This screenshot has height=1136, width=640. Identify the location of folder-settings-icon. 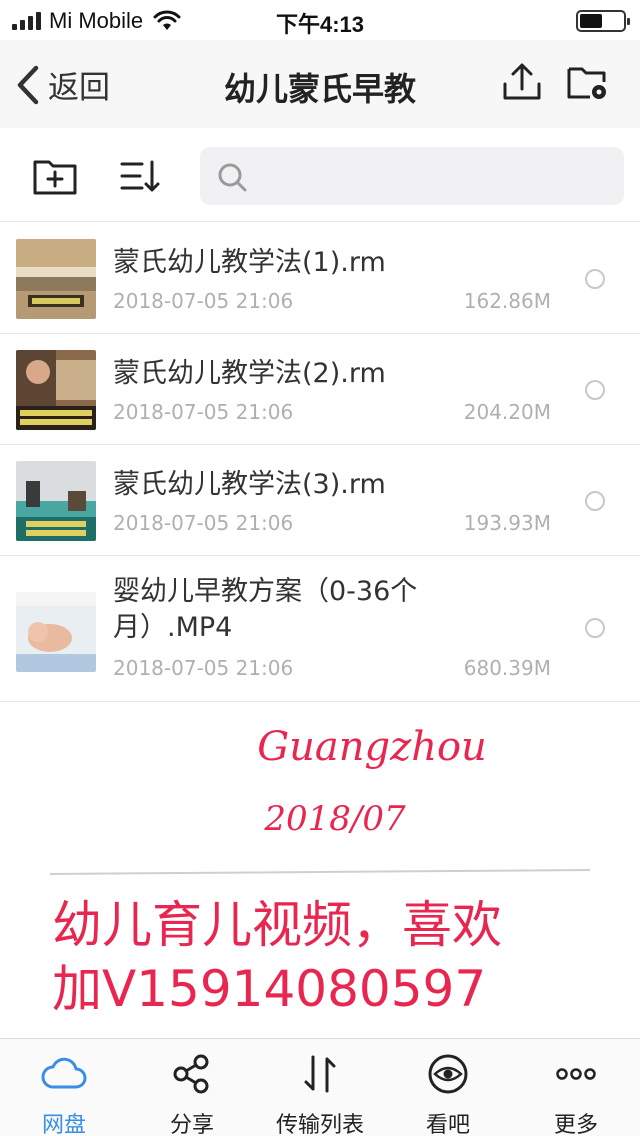
(588, 82).